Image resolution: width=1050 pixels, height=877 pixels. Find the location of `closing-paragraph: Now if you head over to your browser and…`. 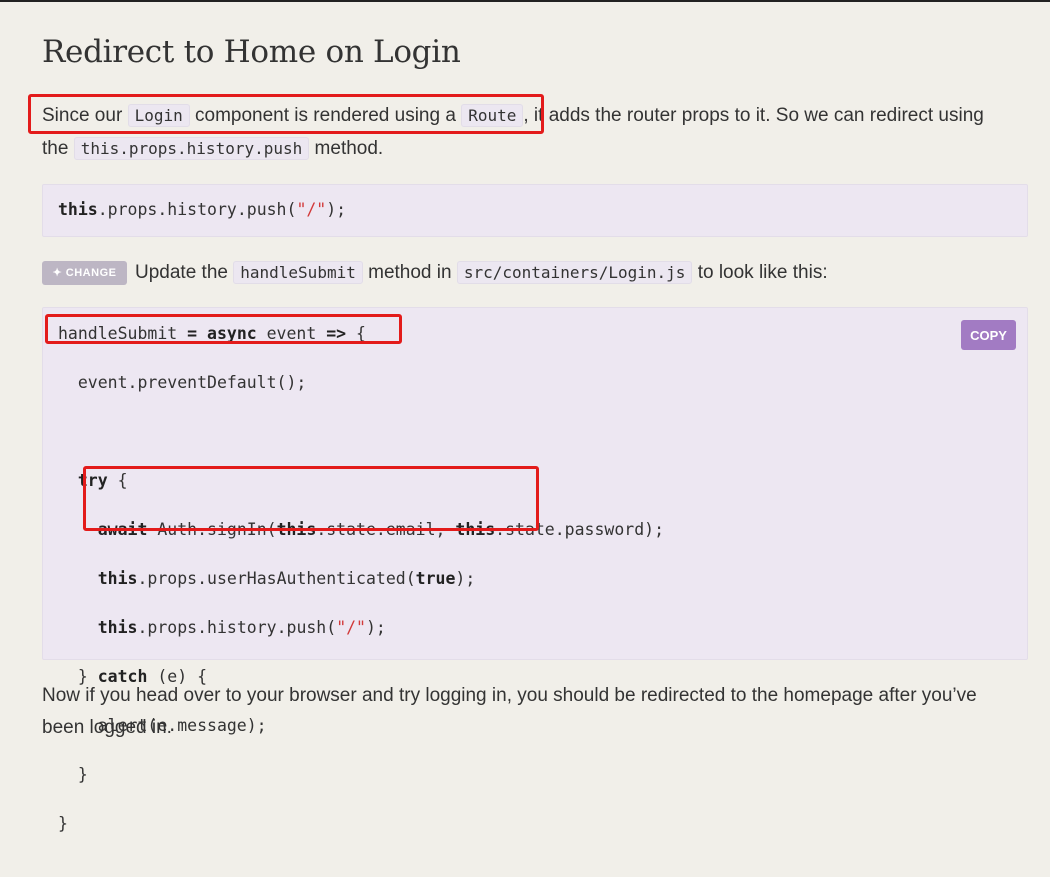

closing-paragraph: Now if you head over to your browser and… is located at coordinates (509, 711).